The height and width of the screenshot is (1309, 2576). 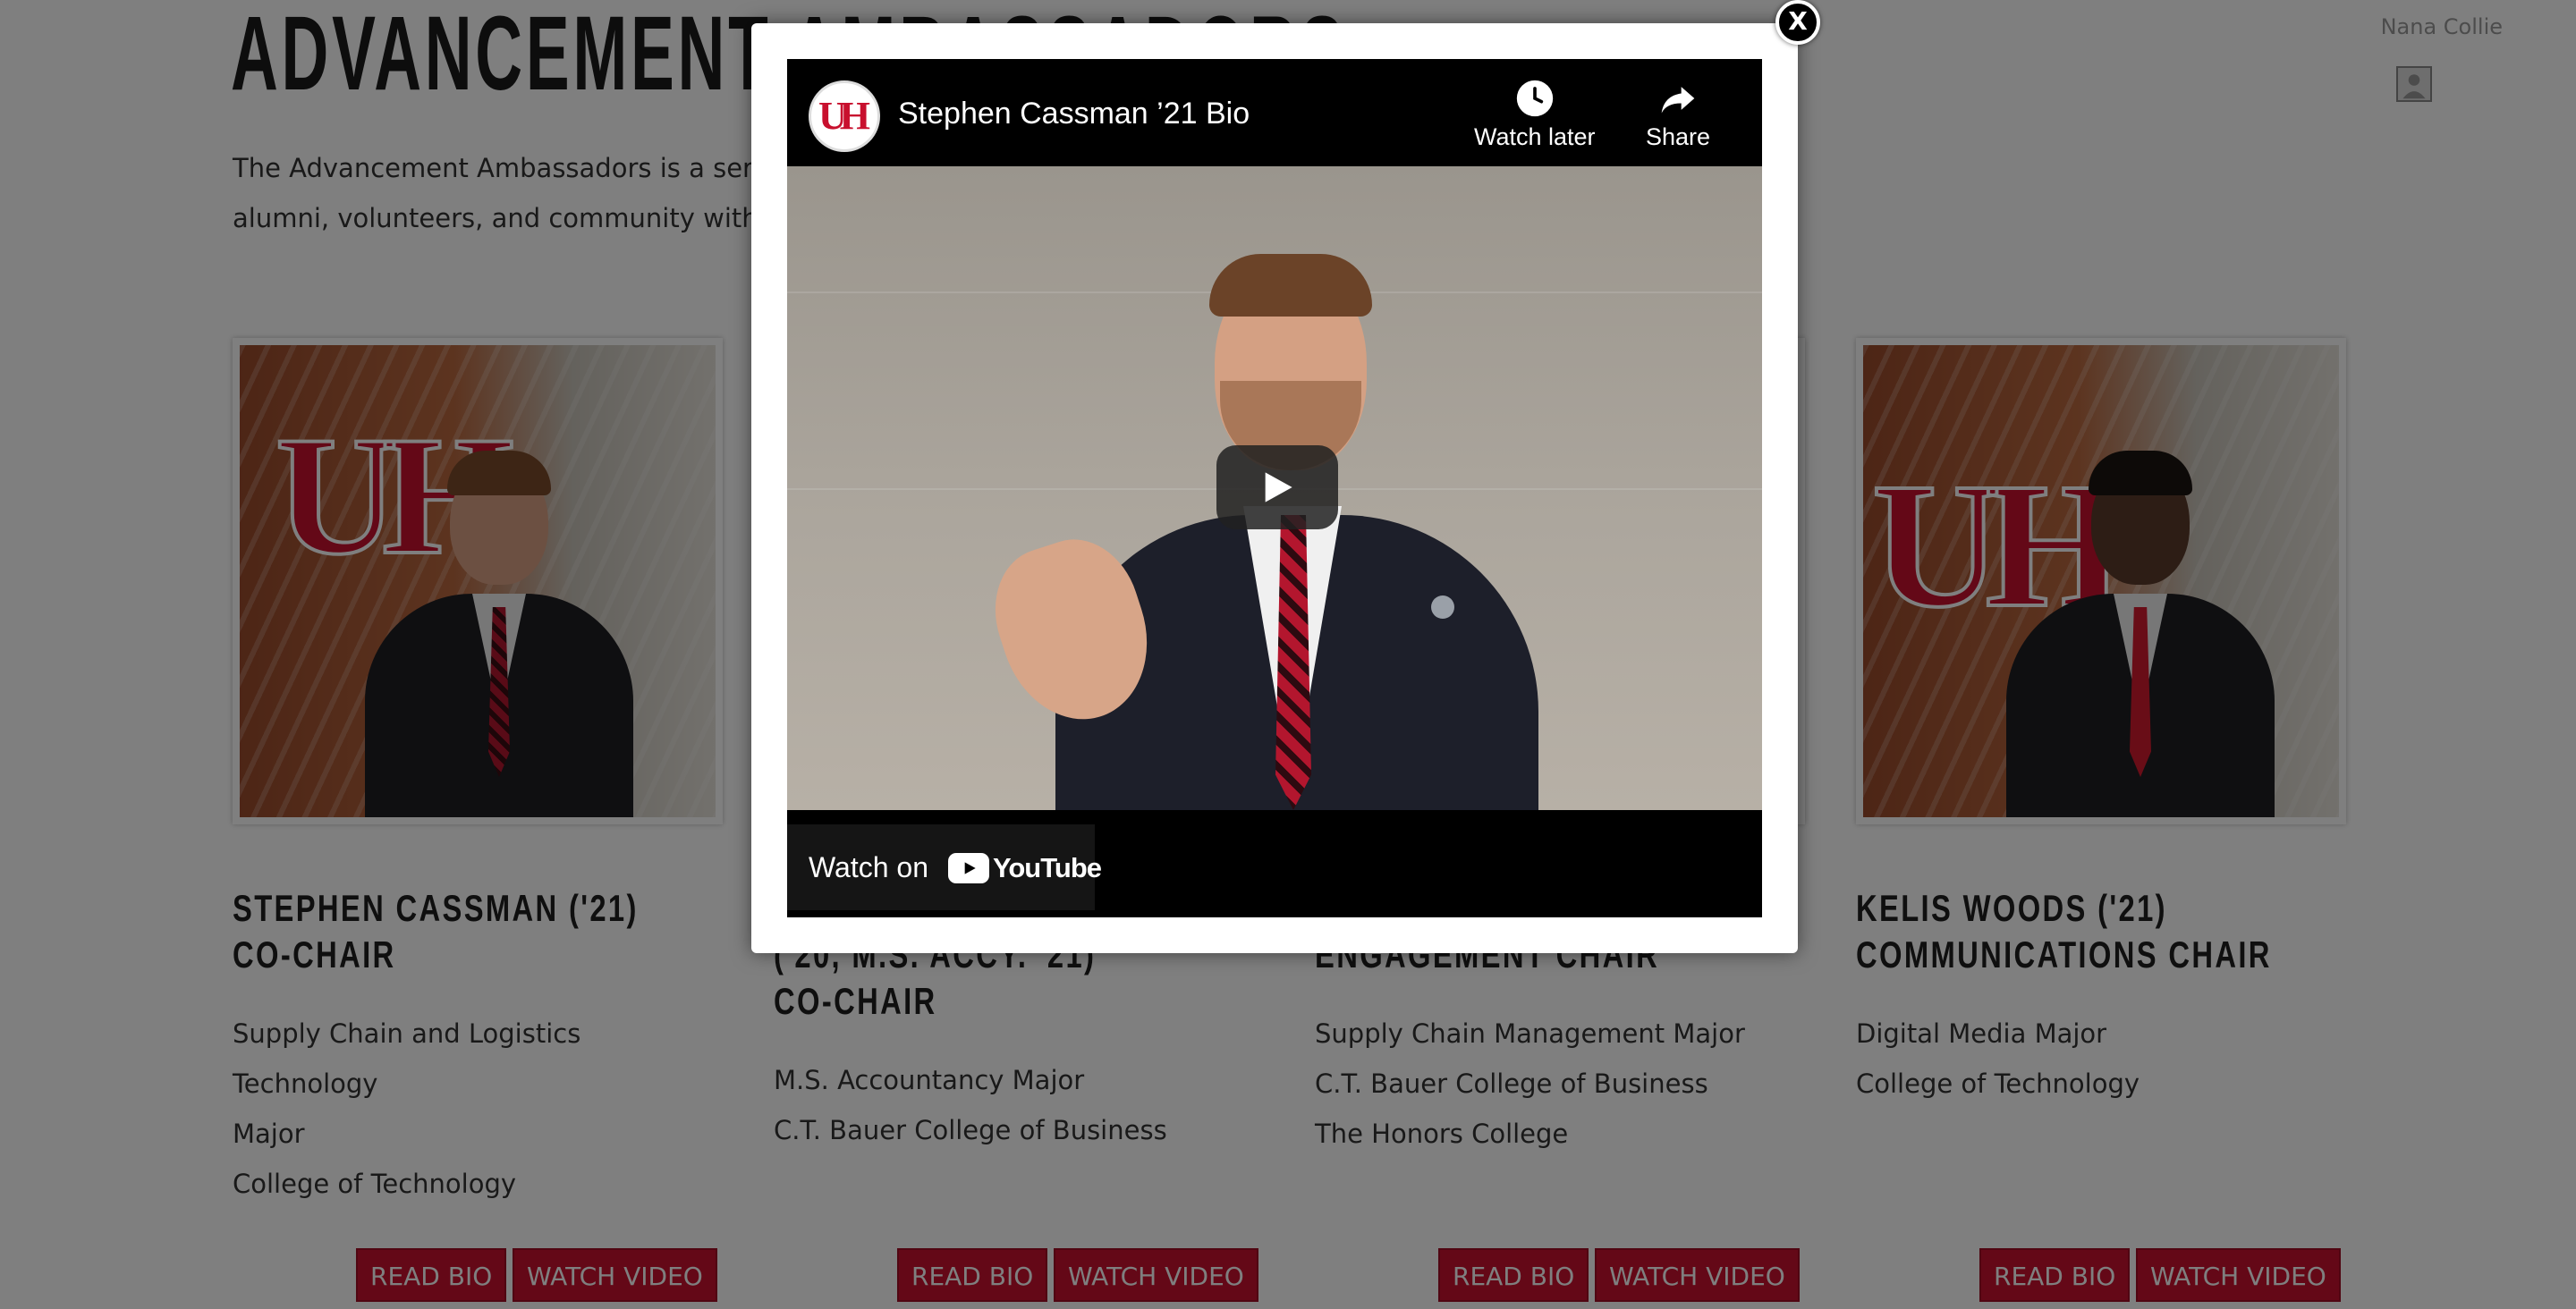 I want to click on close-icon: X, so click(x=1797, y=22).